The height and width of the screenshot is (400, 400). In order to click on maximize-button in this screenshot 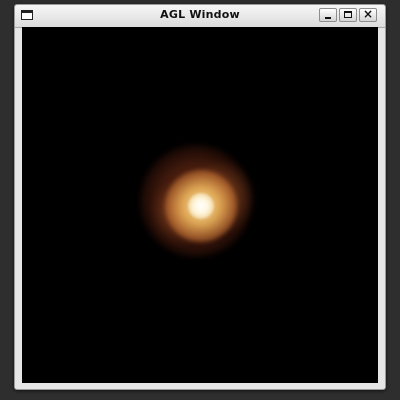, I will do `click(348, 15)`.